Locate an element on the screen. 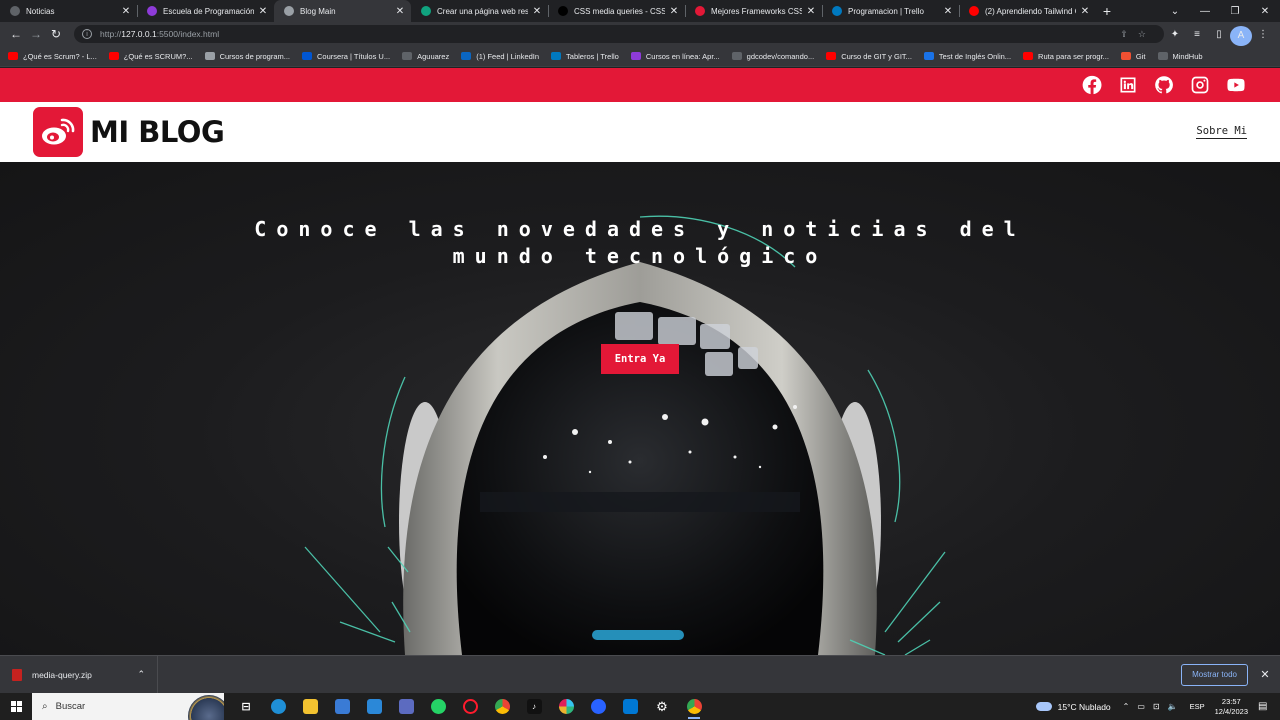  bookmark-label: Tableros | Trello is located at coordinates (592, 56).